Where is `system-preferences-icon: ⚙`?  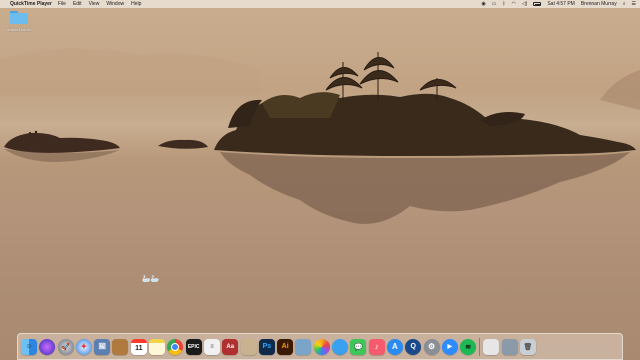 system-preferences-icon: ⚙ is located at coordinates (431, 346).